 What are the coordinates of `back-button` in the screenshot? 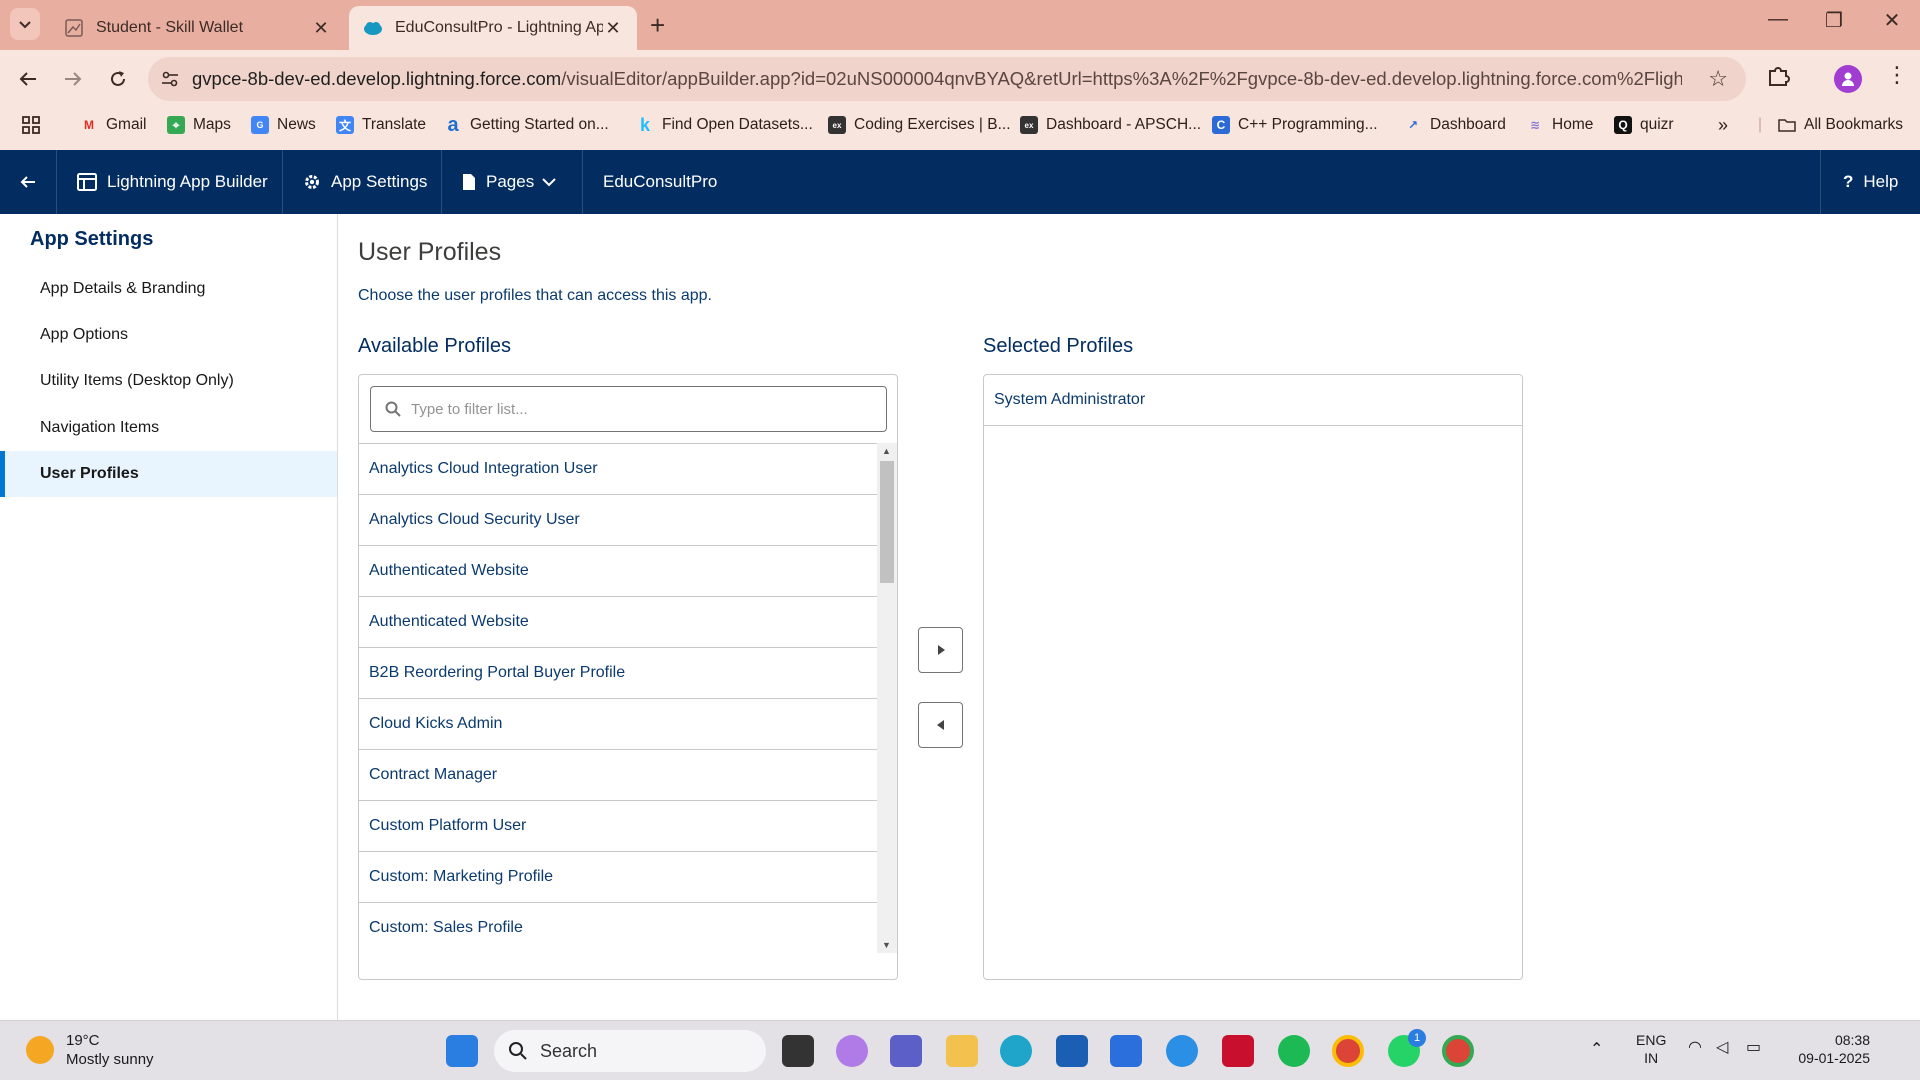 It's located at (28, 182).